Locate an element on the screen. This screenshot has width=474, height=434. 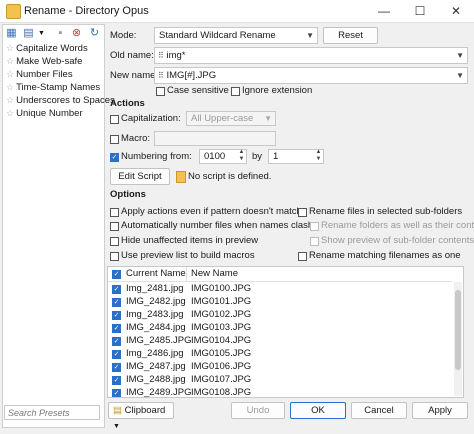
rename-folders-too-checkbox is located at coordinates (314, 226).